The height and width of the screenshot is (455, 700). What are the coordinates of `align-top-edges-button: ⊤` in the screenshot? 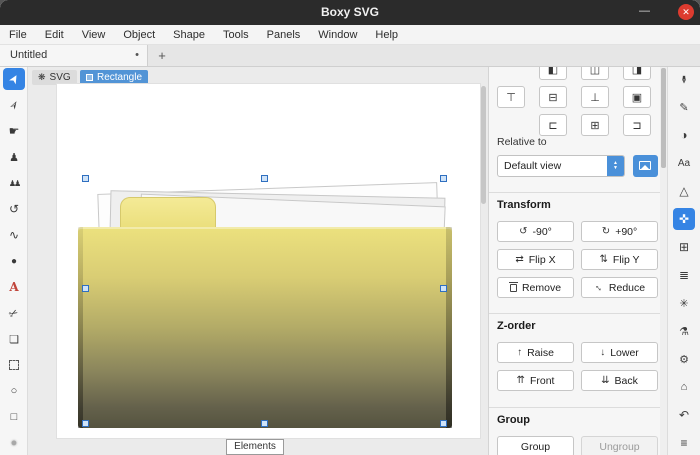 It's located at (511, 97).